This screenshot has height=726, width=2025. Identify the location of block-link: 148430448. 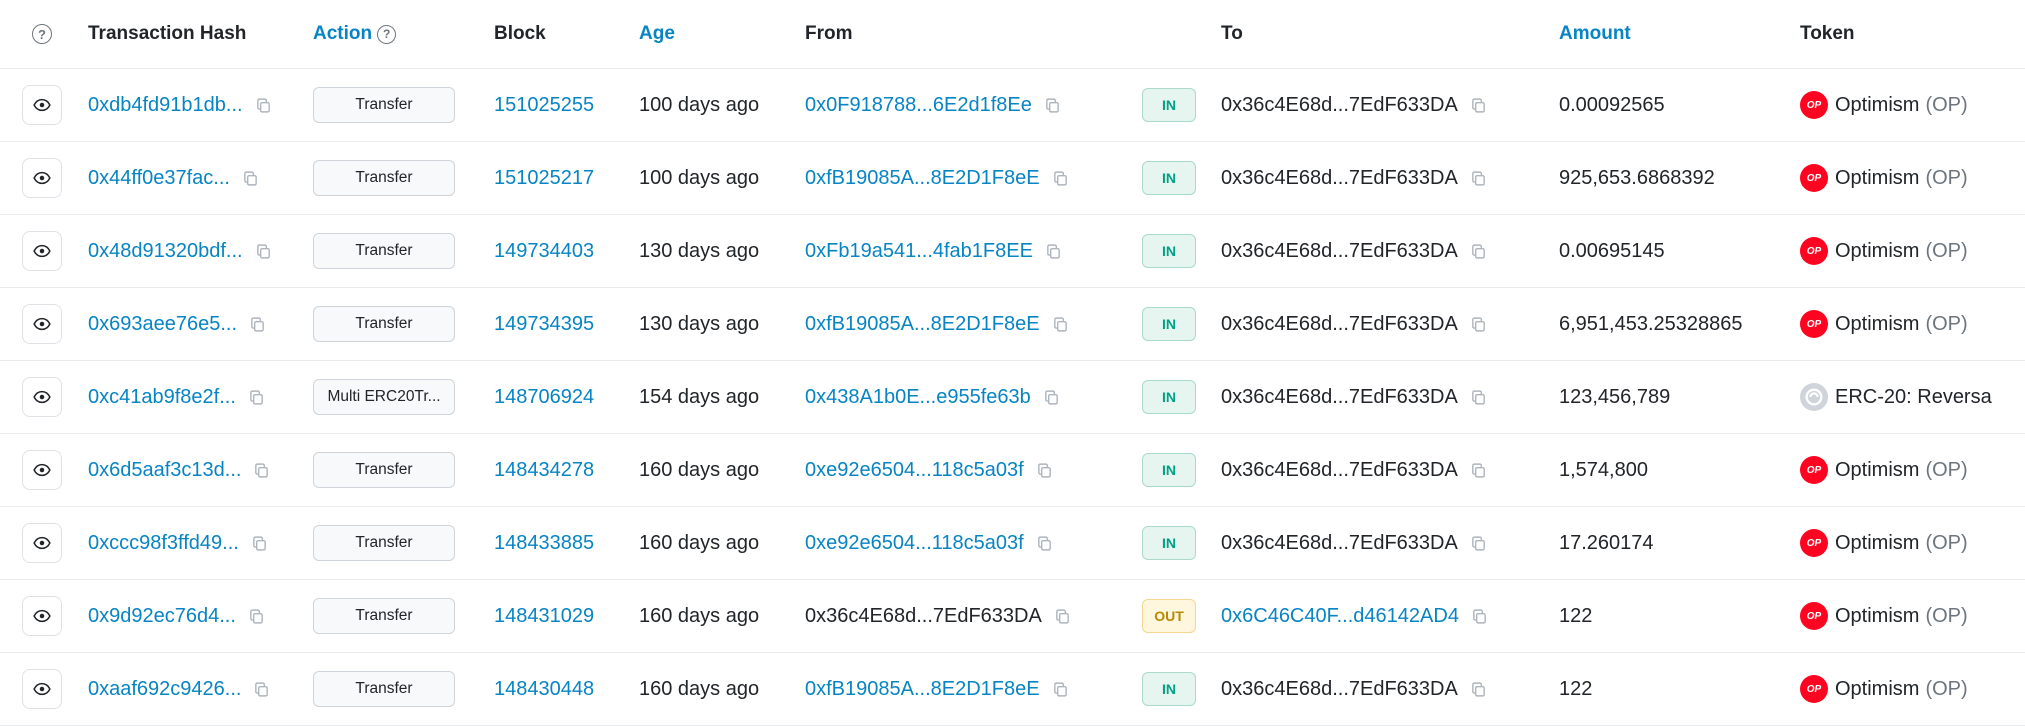
(544, 689).